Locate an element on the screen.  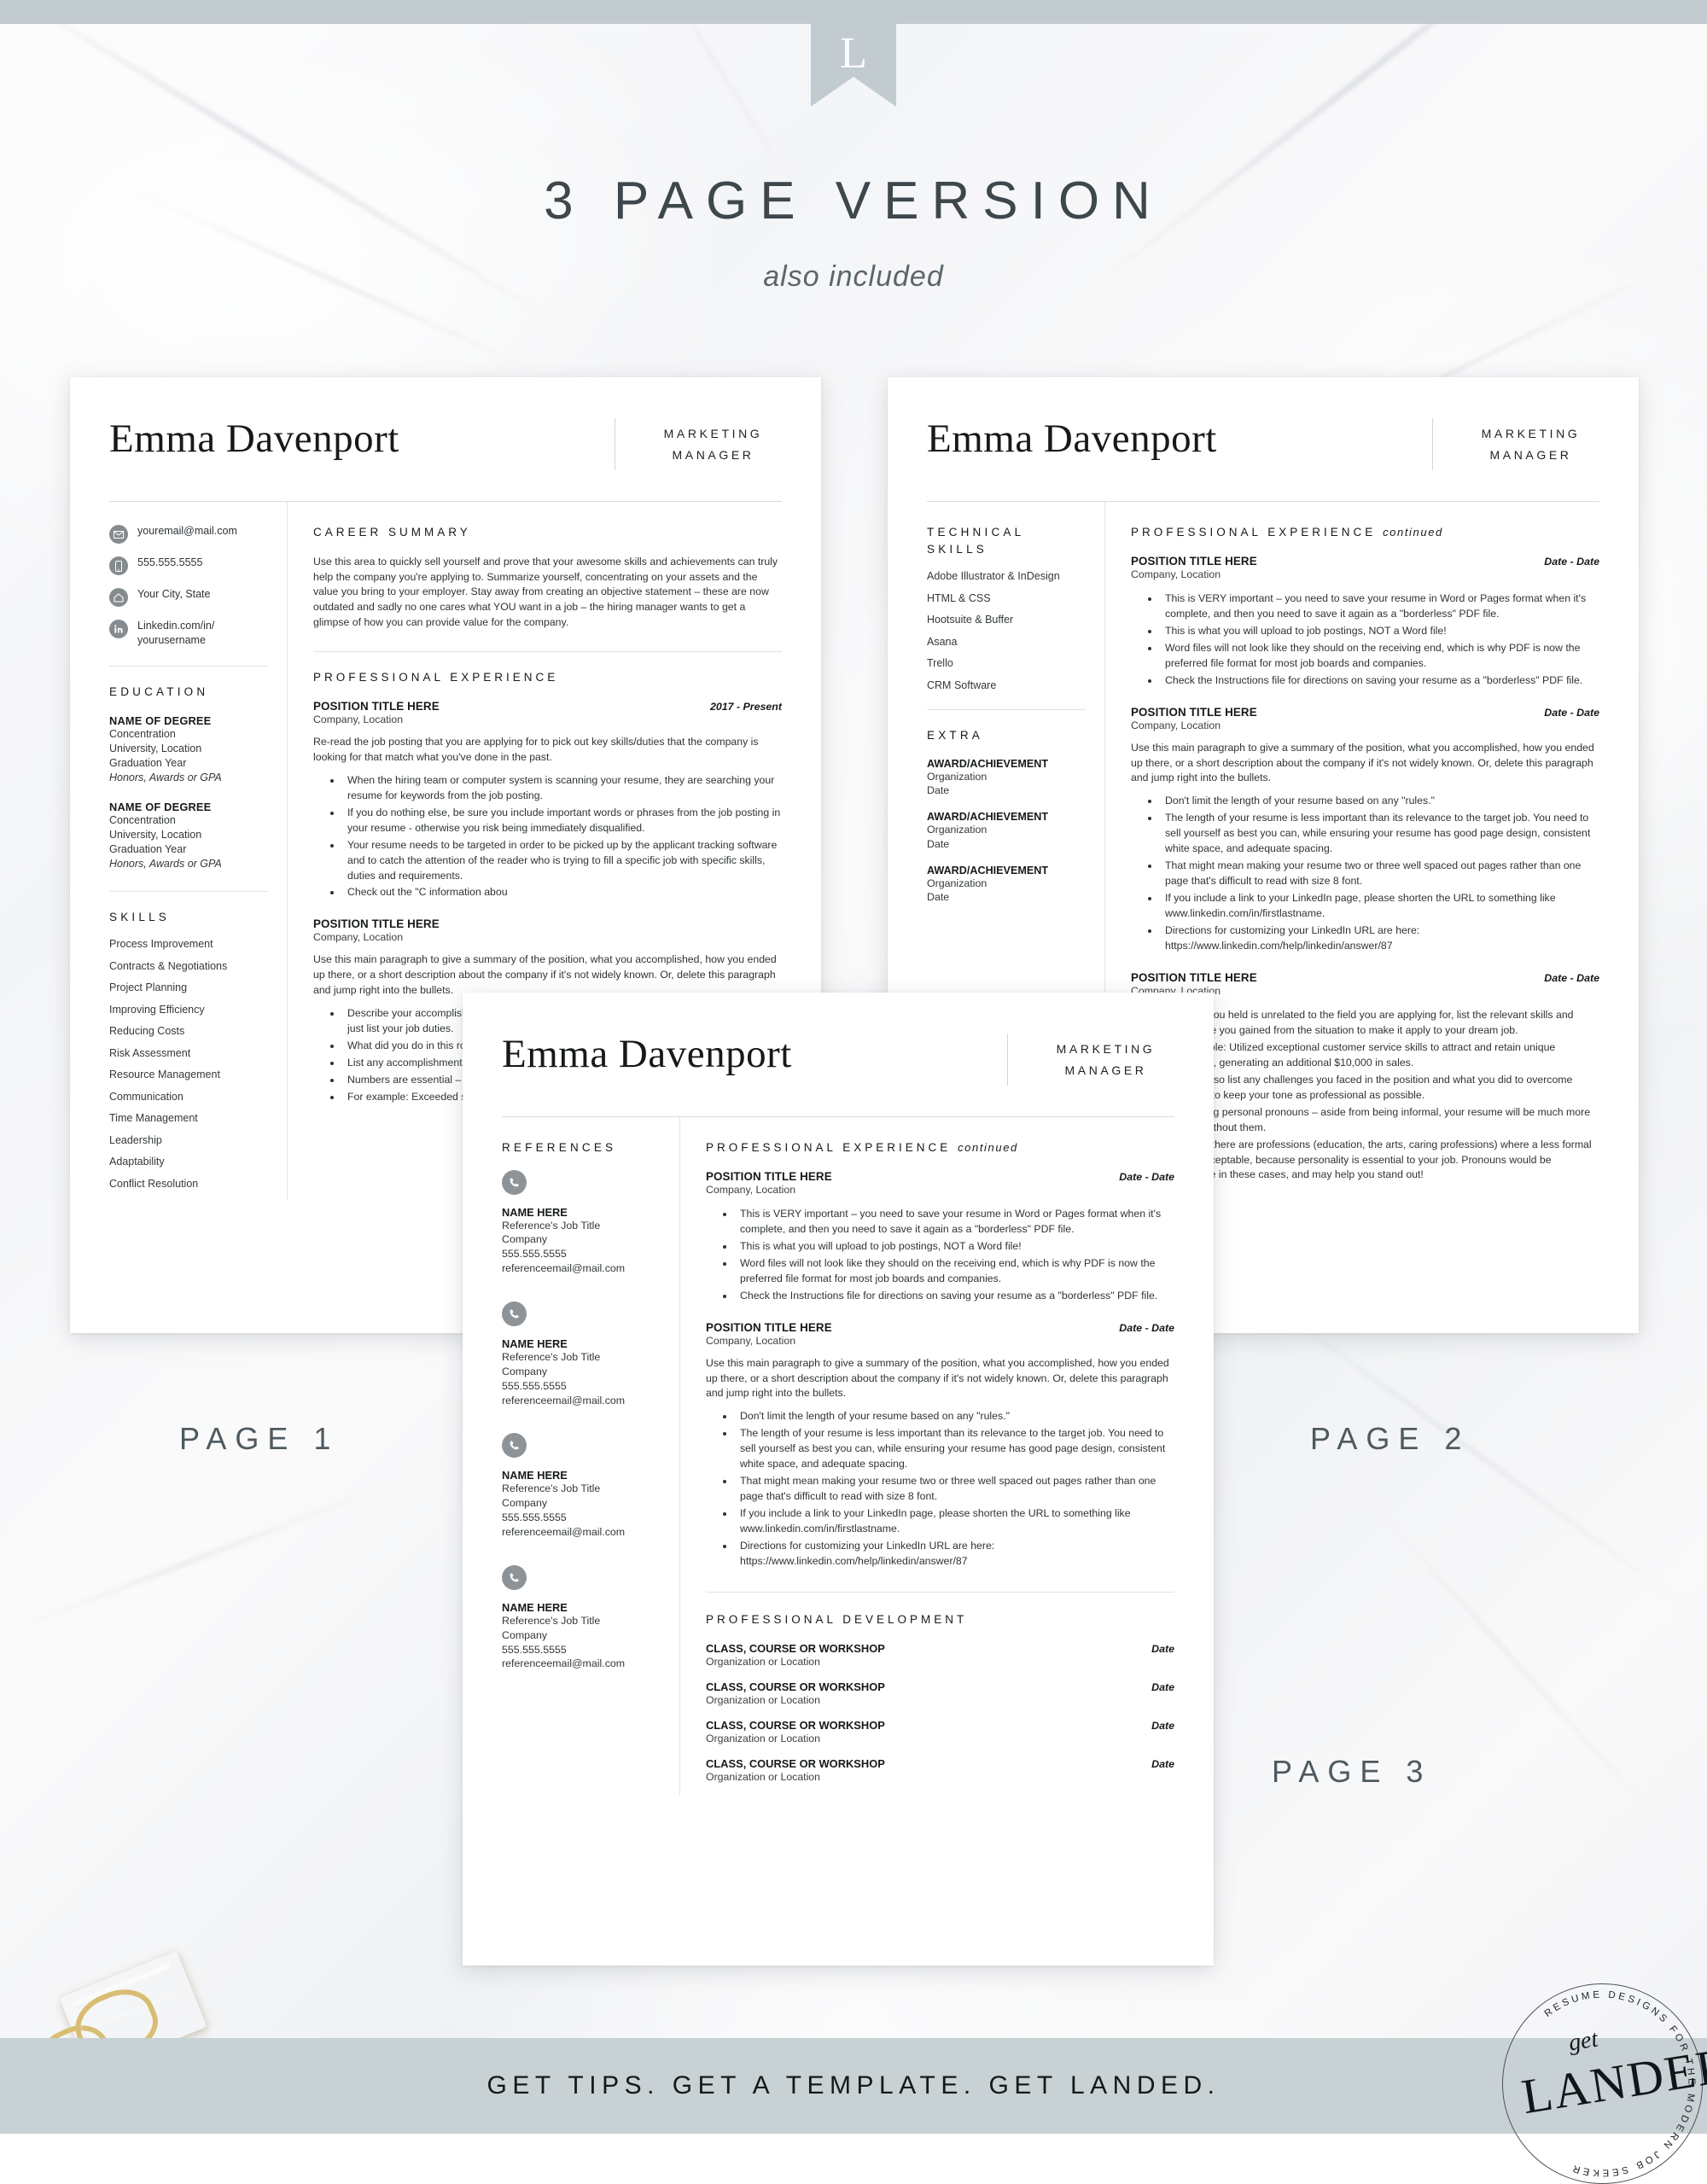
job-title-line-1: MARKETING is located at coordinates (1106, 1049).